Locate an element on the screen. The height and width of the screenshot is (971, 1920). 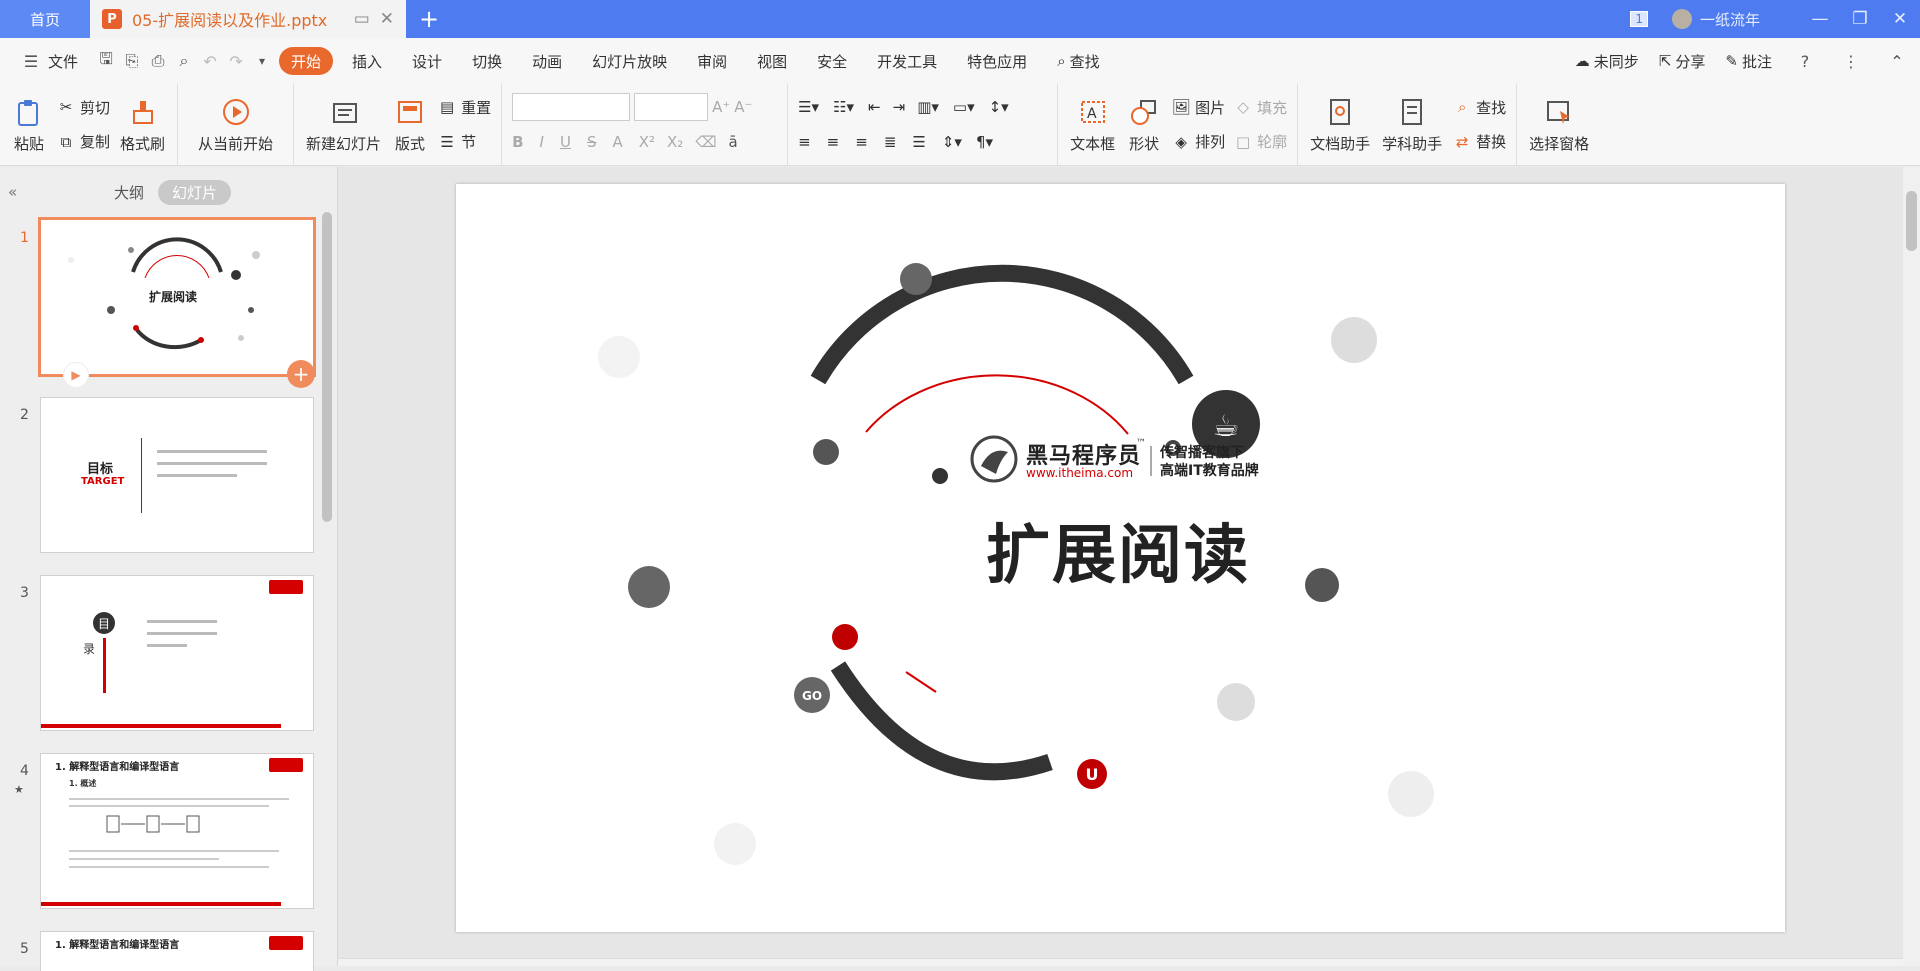
increase-indent-icon: ⇥ is located at coordinates (899, 107).